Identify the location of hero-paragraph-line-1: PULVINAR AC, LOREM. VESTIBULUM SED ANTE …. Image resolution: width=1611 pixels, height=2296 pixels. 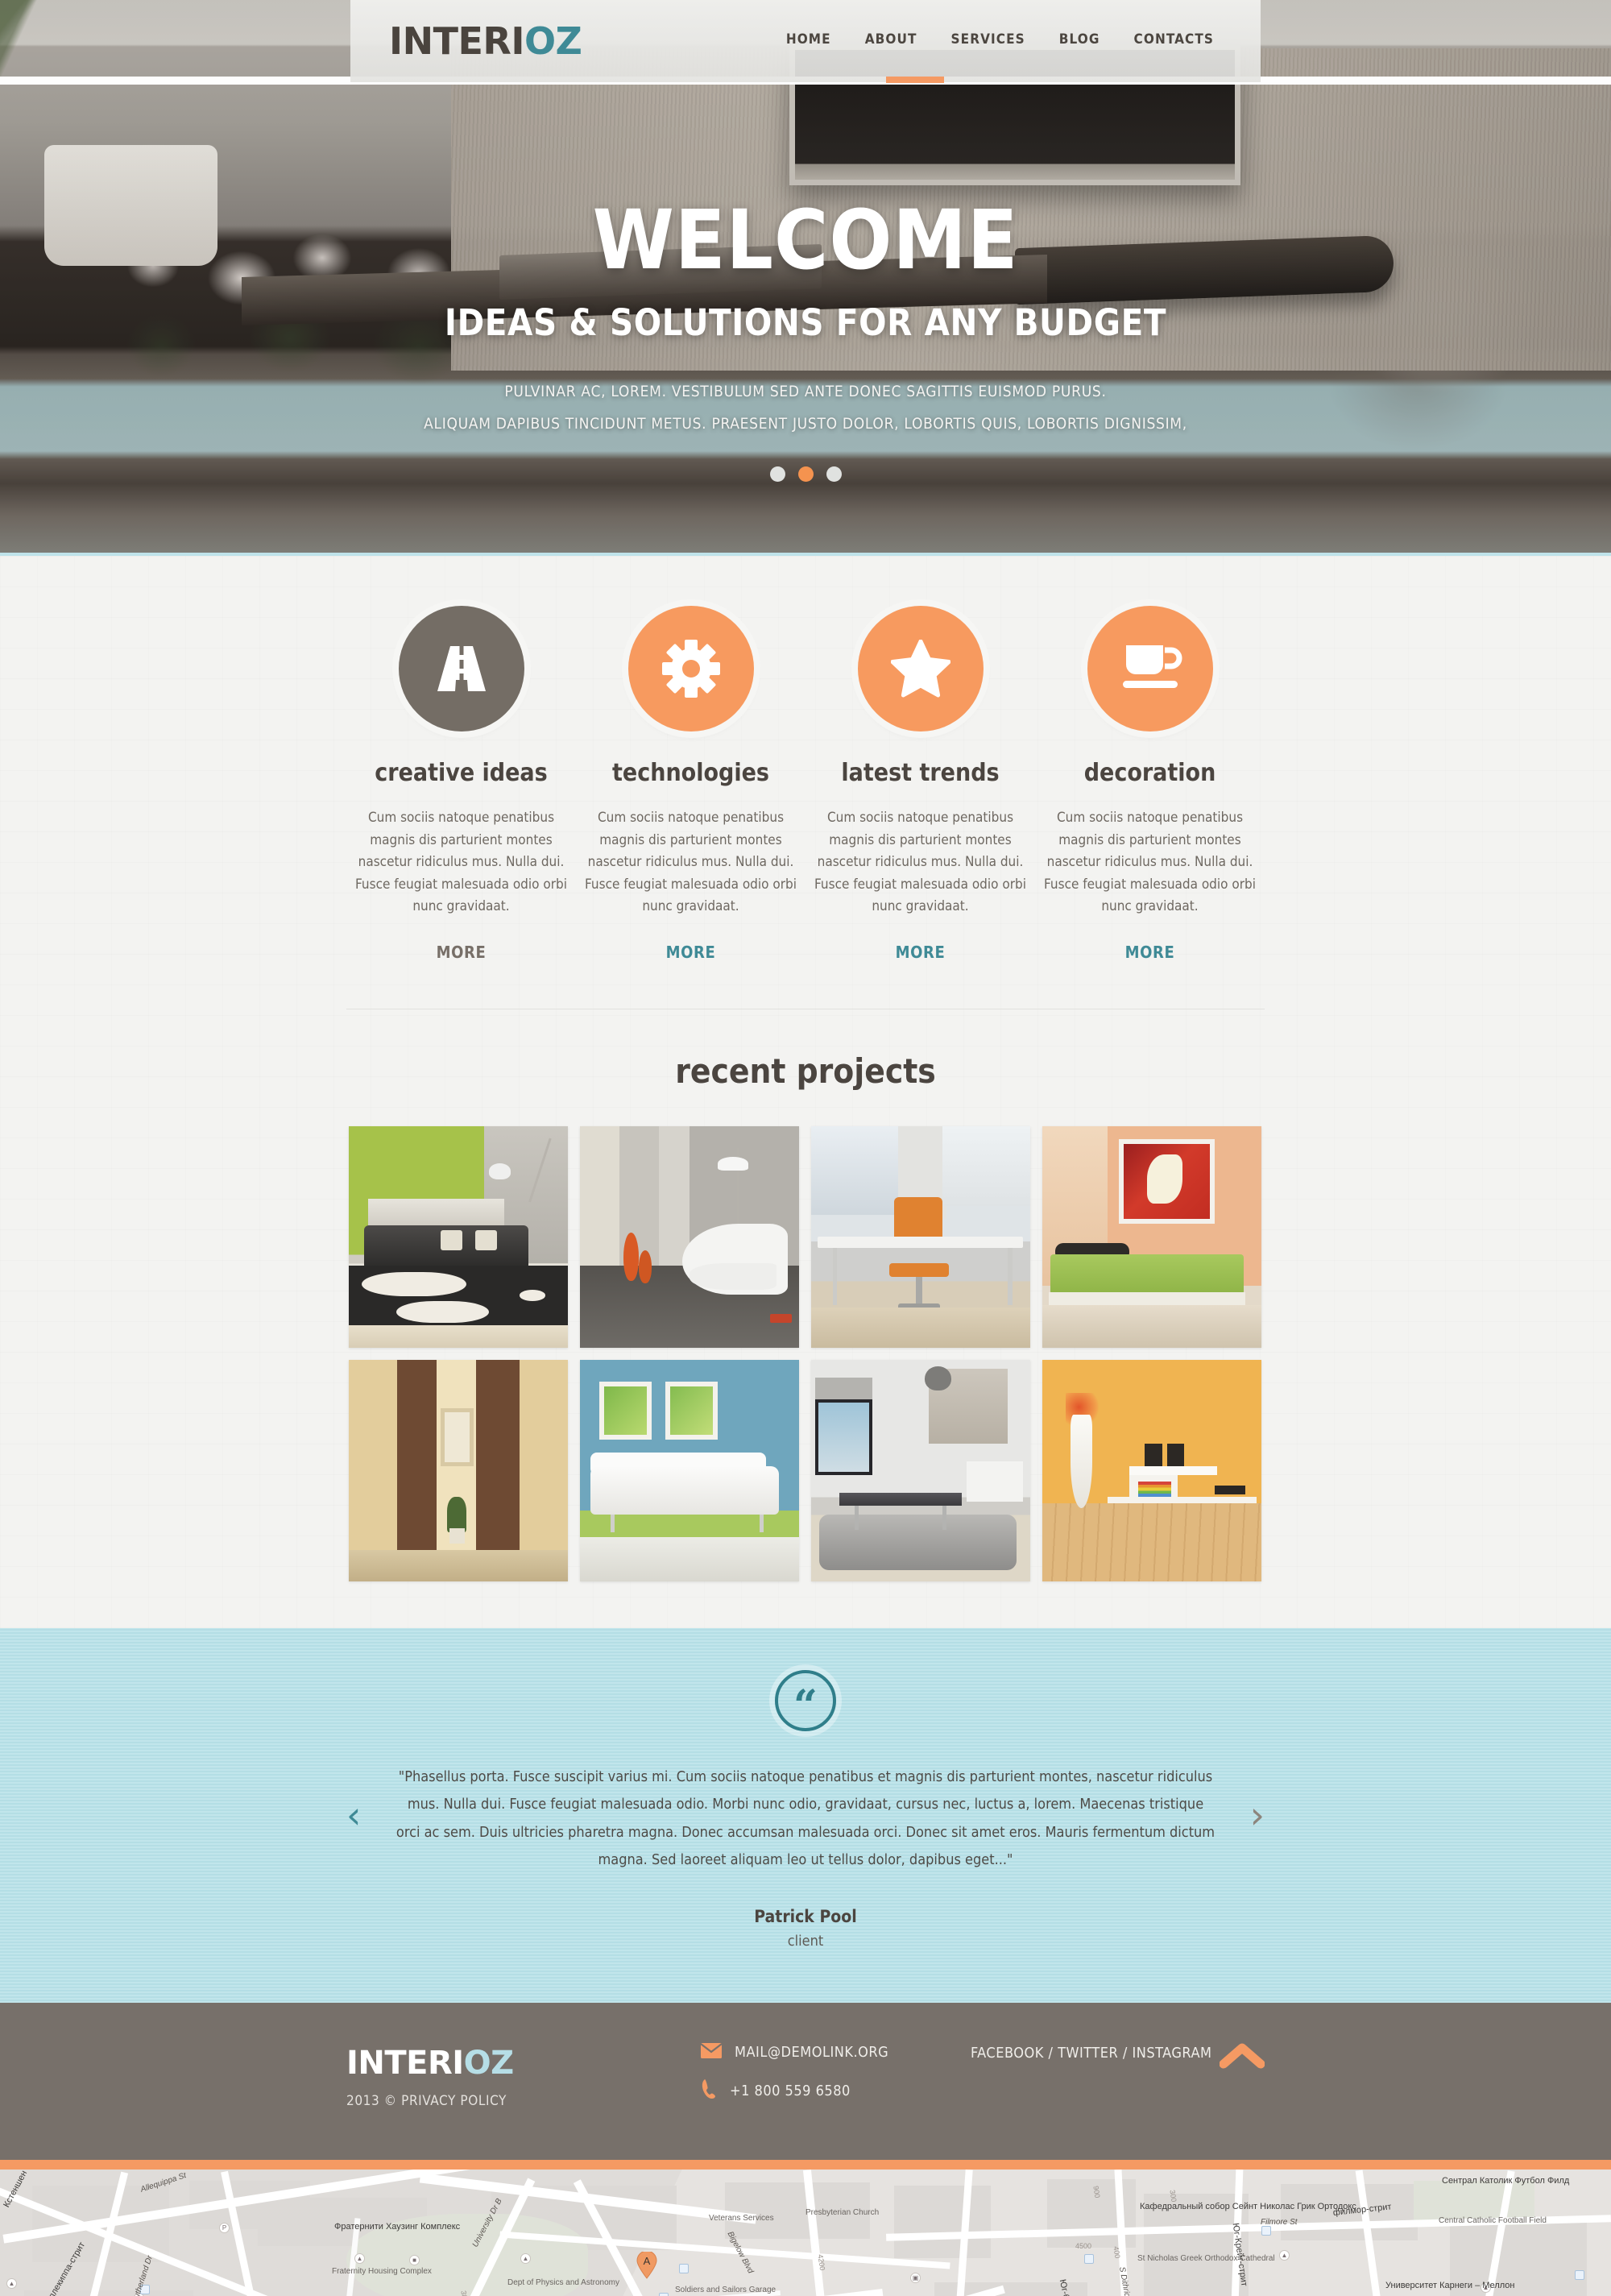
(805, 391).